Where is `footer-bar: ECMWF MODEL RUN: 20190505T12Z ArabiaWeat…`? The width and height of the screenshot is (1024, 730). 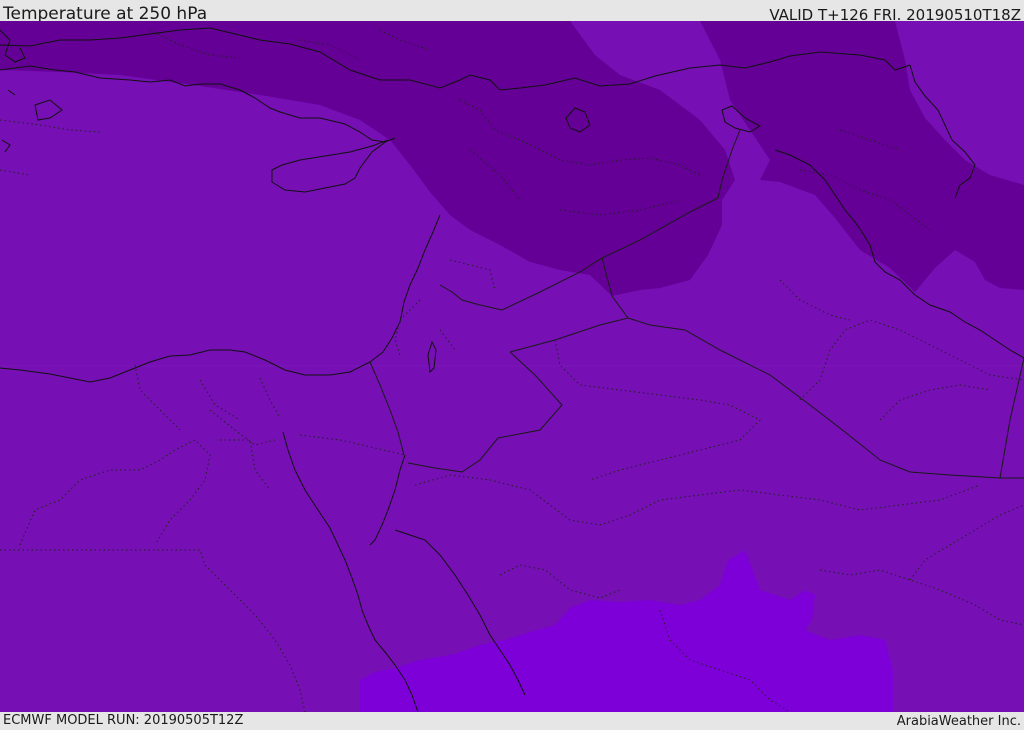
footer-bar: ECMWF MODEL RUN: 20190505T12Z ArabiaWeat… is located at coordinates (512, 720).